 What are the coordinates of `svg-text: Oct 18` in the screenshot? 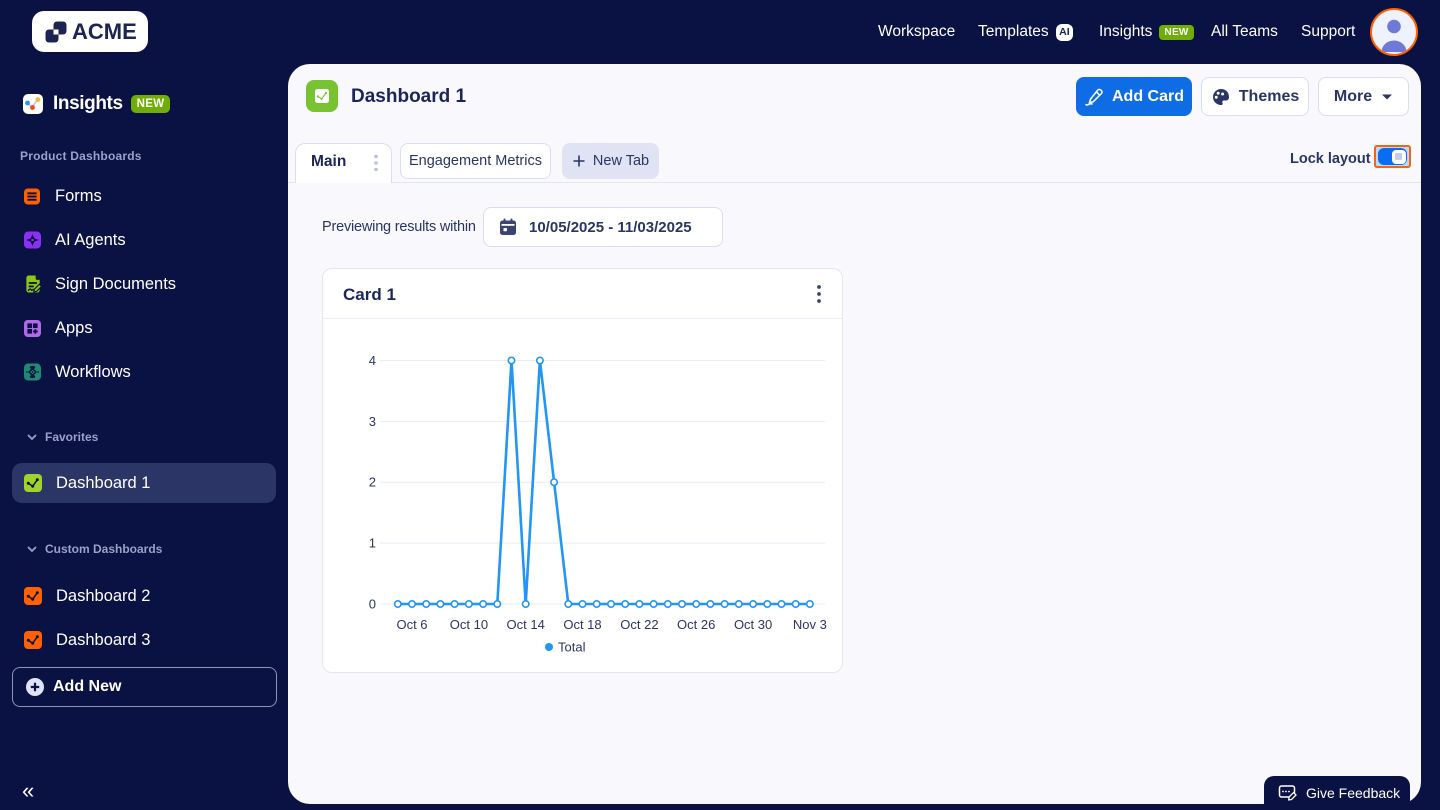 It's located at (582, 624).